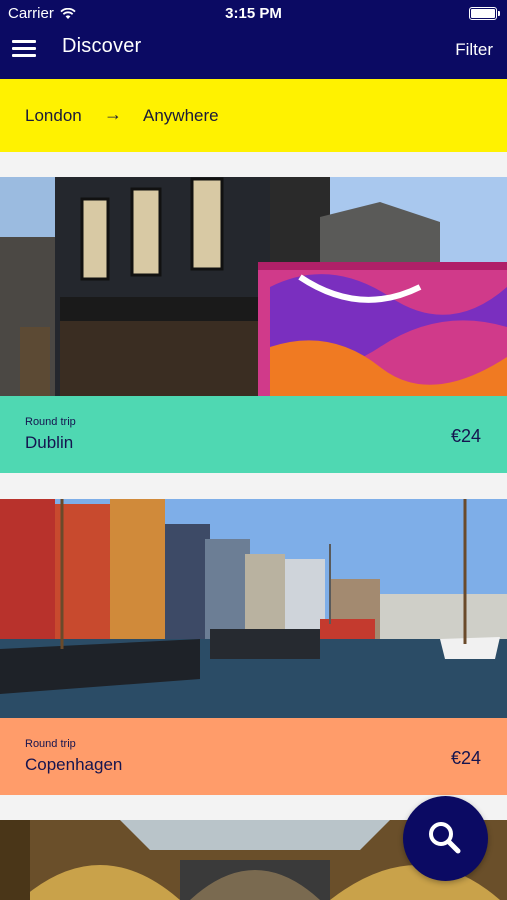 Image resolution: width=507 pixels, height=900 pixels. I want to click on destination-info: Round trip Copenhagen €24, so click(253, 756).